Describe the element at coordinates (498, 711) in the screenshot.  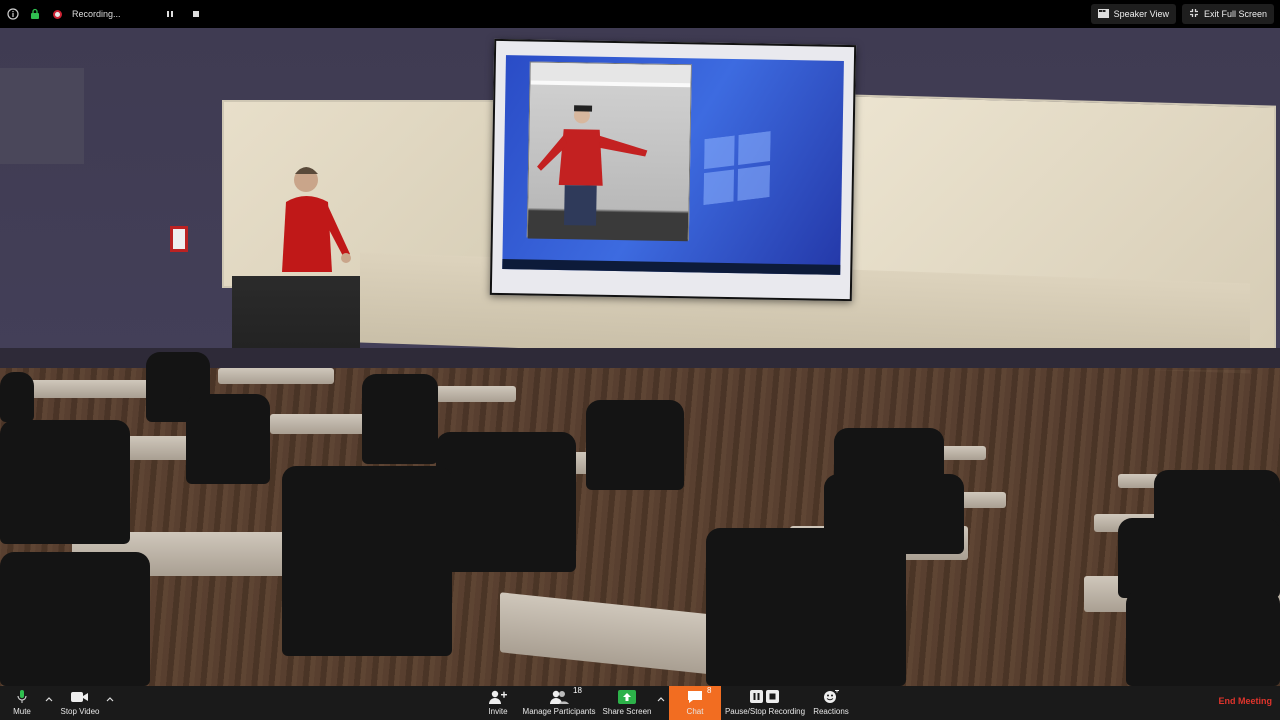
I see `invite-label: Invite` at that location.